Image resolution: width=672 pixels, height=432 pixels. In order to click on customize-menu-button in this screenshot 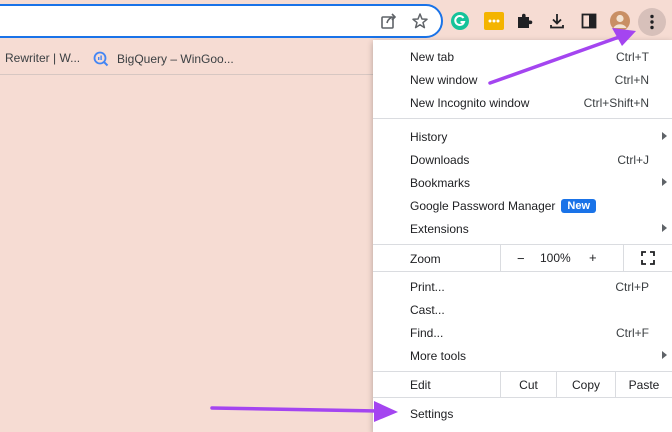, I will do `click(652, 22)`.